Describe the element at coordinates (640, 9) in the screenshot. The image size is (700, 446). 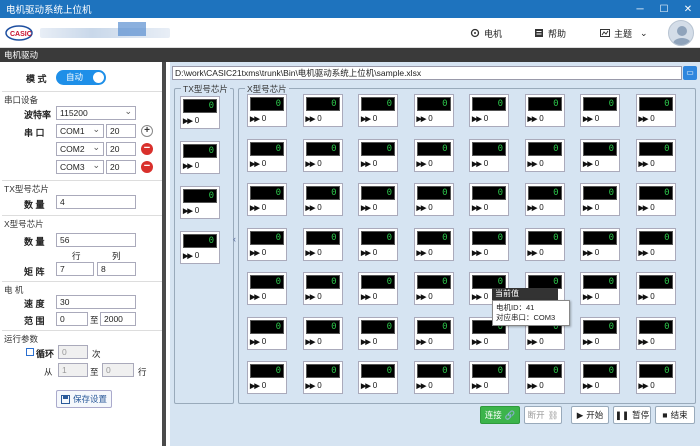
I see `minimize-button: ─` at that location.